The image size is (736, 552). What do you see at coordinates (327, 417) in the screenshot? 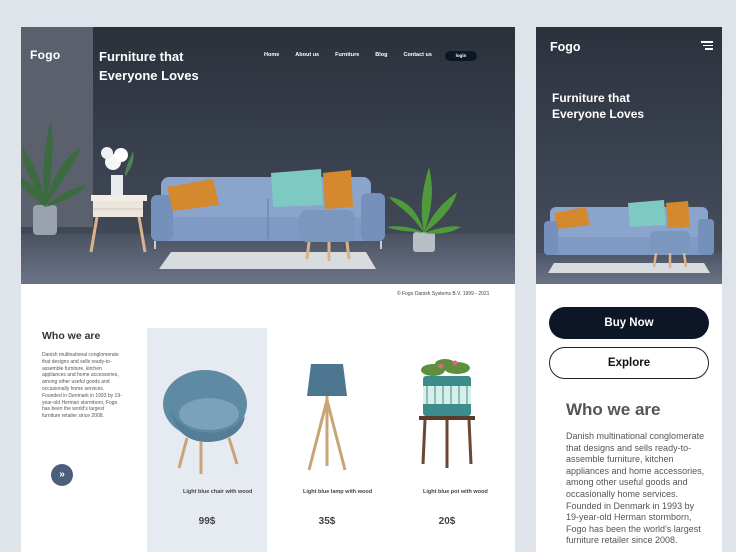
I see `lamp-image` at bounding box center [327, 417].